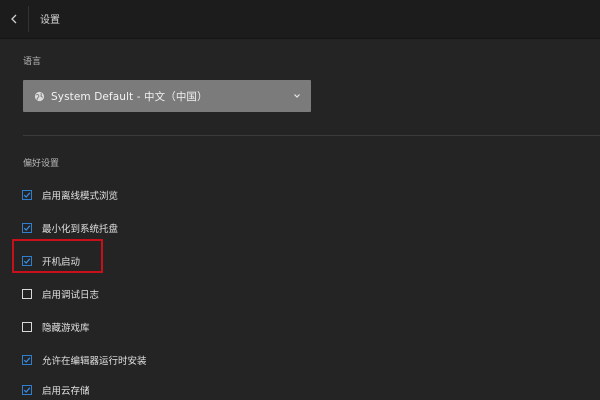 This screenshot has width=600, height=400. Describe the element at coordinates (61, 262) in the screenshot. I see `option-label: 开机启动` at that location.